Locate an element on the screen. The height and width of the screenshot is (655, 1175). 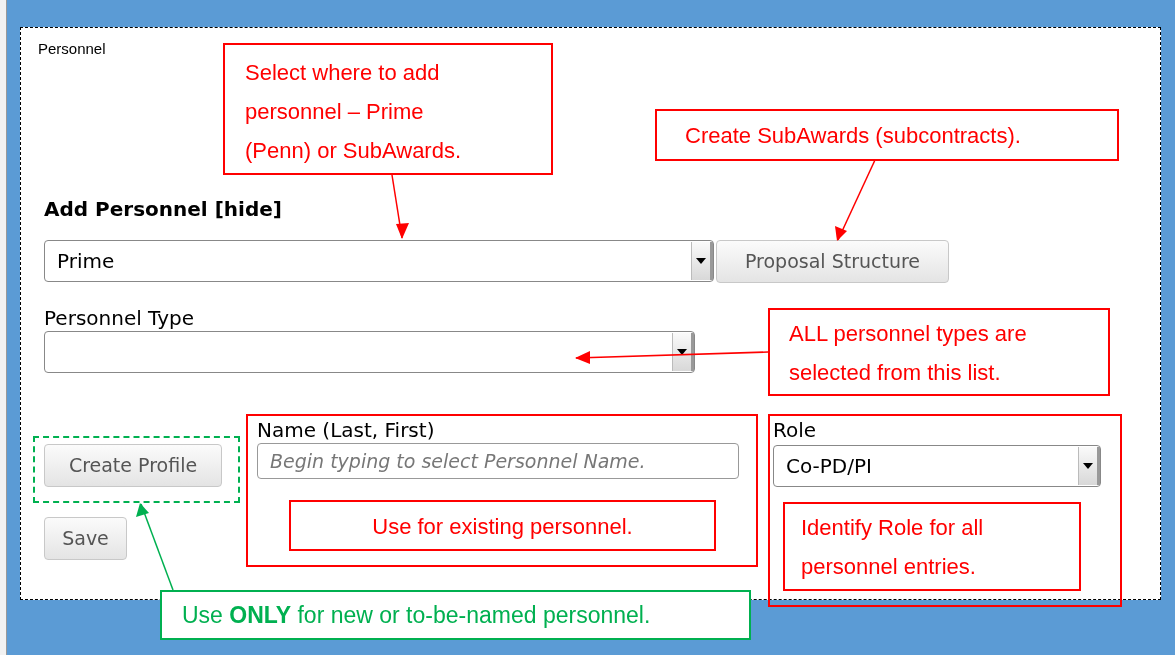
proposal-structure-button: Proposal Structure is located at coordinates (832, 261).